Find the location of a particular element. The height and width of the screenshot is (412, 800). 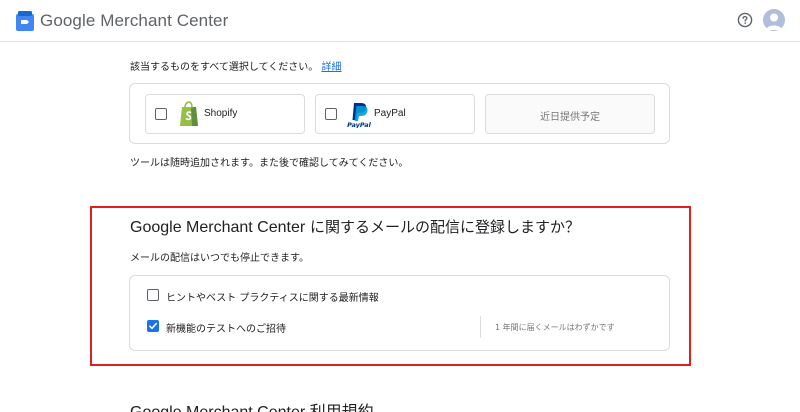

svg-text: PayPal is located at coordinates (359, 124).